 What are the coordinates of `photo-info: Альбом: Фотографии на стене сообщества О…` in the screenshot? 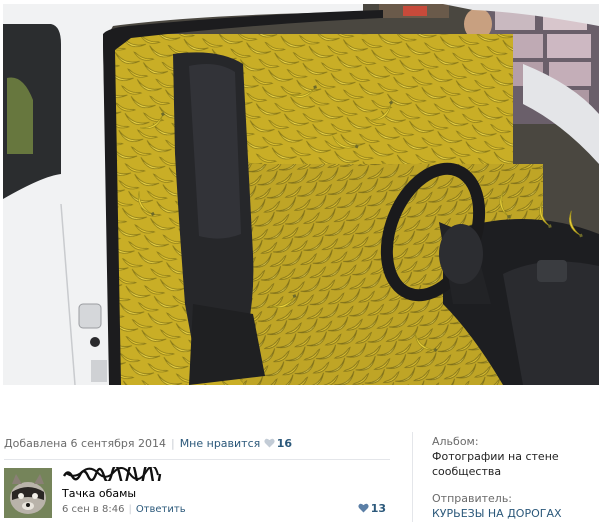 It's located at (516, 477).